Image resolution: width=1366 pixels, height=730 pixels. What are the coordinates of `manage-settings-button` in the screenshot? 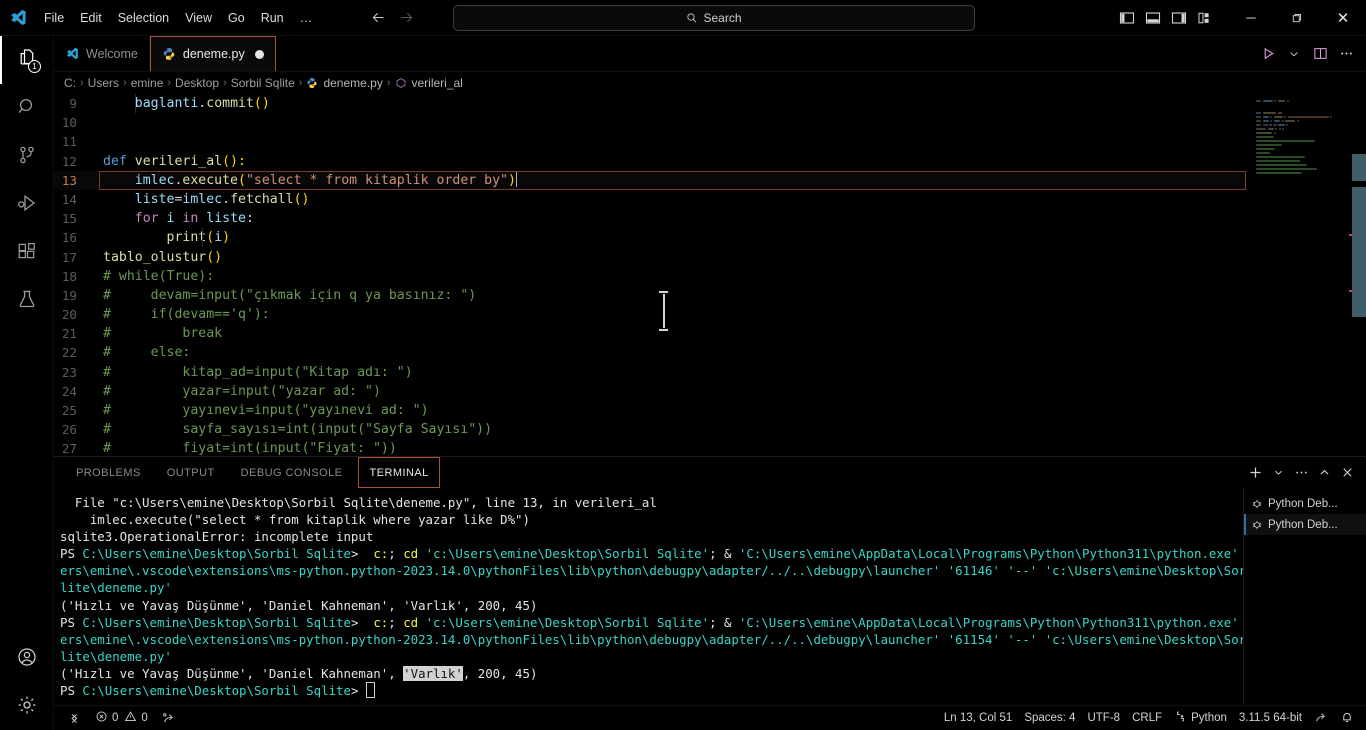 It's located at (26, 706).